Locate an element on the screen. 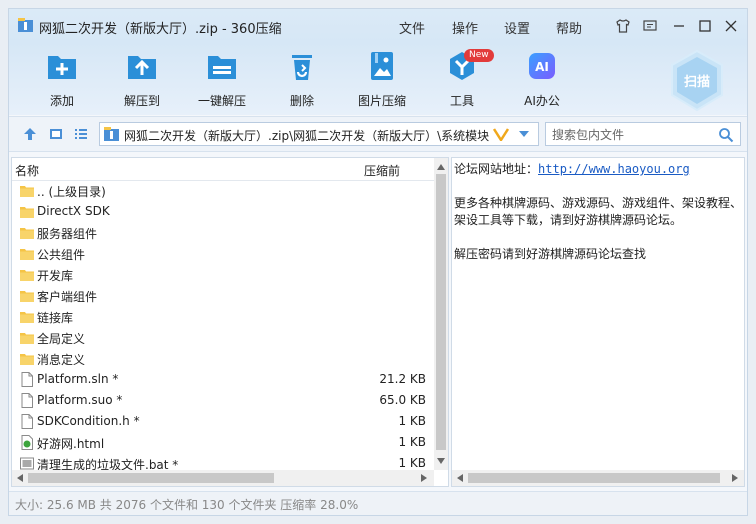 The height and width of the screenshot is (524, 756). path-bar: 网狐二次开发（新版大厅）.zip\网狐二次开发（新版大厅）\系统模块 is located at coordinates (319, 134).